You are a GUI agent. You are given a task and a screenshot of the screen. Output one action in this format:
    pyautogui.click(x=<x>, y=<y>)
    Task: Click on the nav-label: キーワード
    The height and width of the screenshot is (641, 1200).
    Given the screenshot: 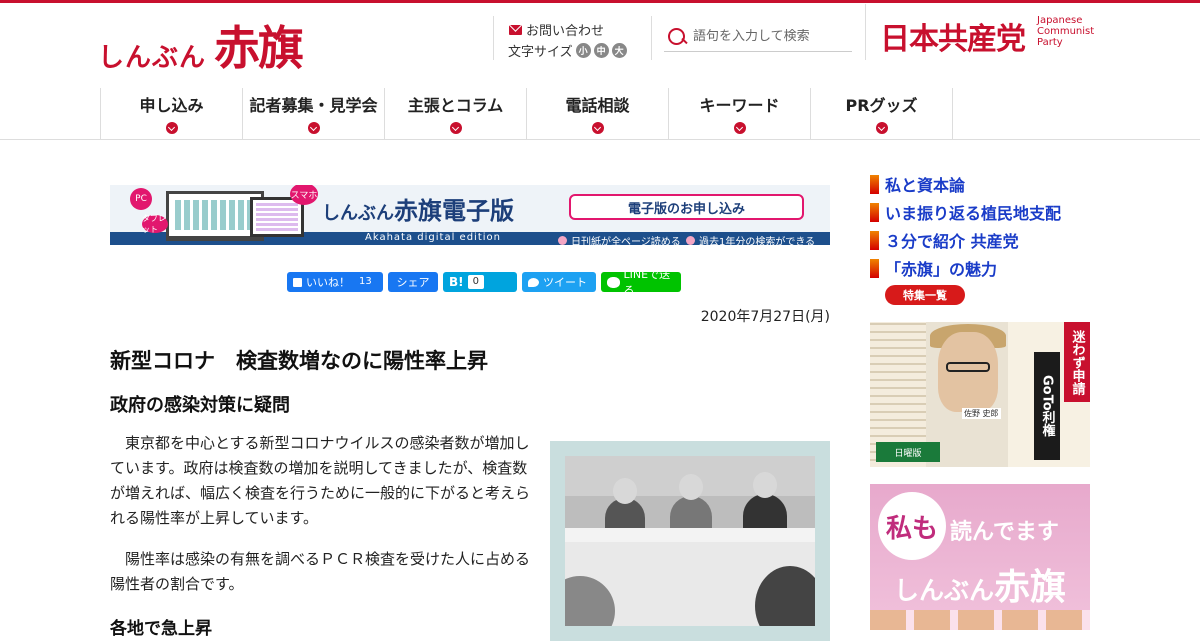 What is the action you would take?
    pyautogui.click(x=739, y=105)
    